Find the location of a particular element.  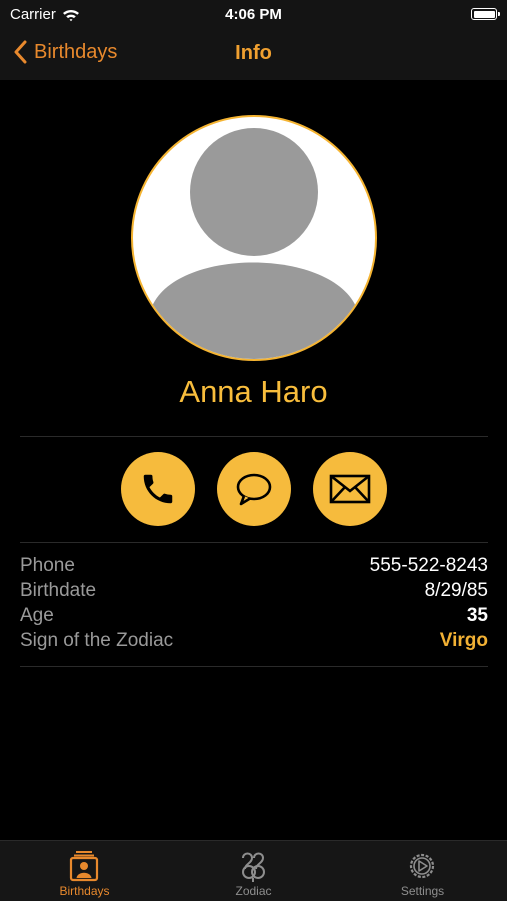

contact-name: Anna Haro is located at coordinates (253, 391).